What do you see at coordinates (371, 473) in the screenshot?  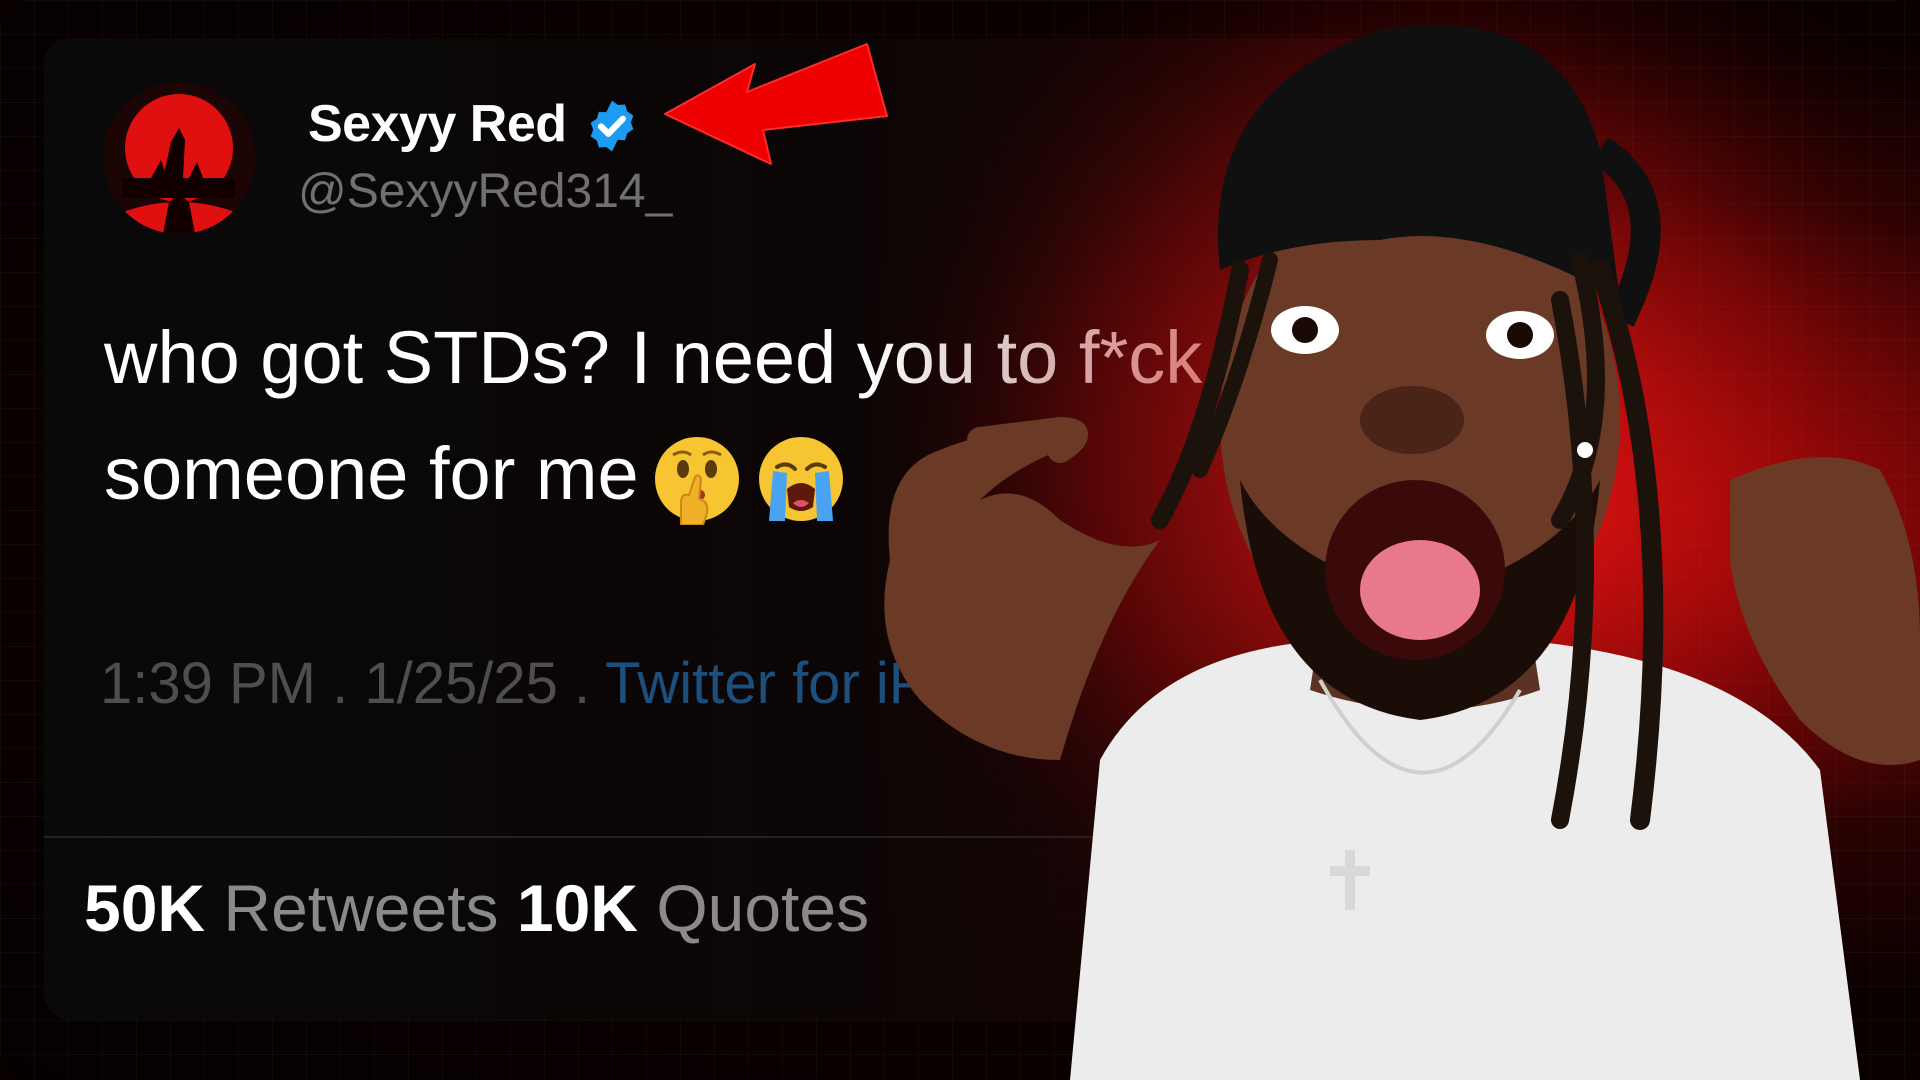 I see `tweet-text-line-2-text: someone for me` at bounding box center [371, 473].